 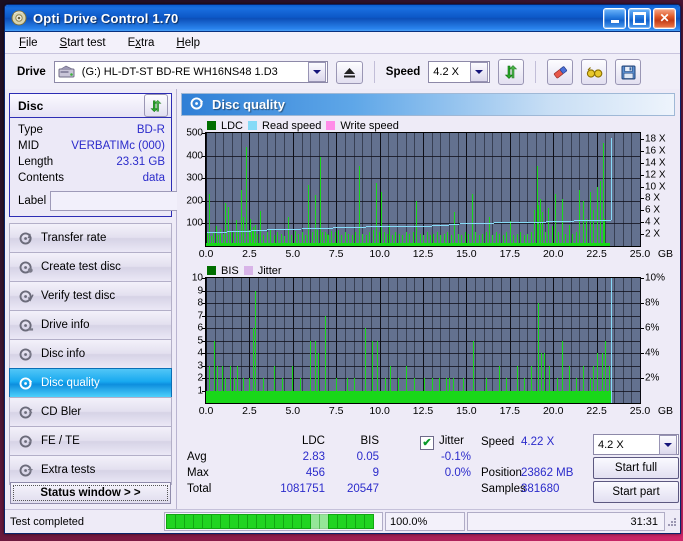 What do you see at coordinates (232, 125) in the screenshot?
I see `legend-label-ldc: LDC` at bounding box center [232, 125].